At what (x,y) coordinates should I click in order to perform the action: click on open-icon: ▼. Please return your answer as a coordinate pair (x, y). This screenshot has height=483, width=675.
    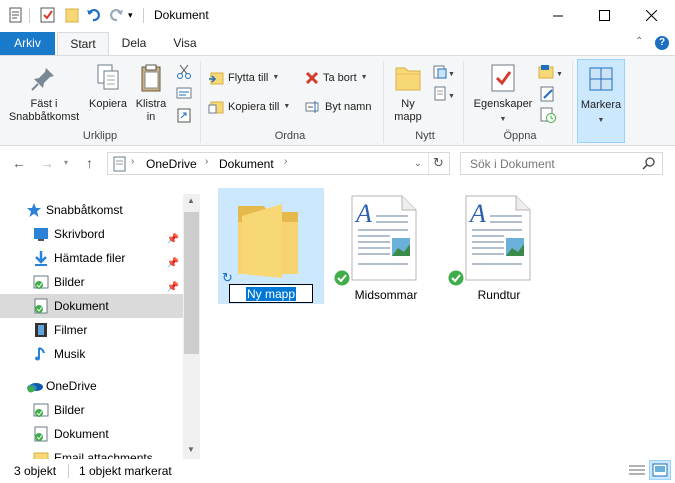
    Looking at the image, I should click on (551, 73).